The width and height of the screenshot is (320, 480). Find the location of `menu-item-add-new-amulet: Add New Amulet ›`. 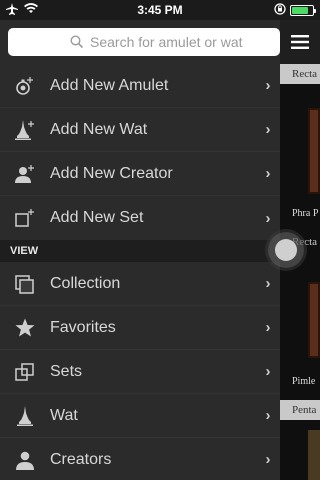

menu-item-add-new-amulet: Add New Amulet › is located at coordinates (140, 86).